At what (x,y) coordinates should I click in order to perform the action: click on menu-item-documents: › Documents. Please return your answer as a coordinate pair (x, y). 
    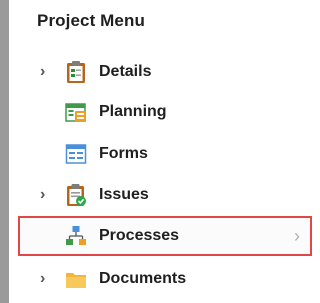
    Looking at the image, I should click on (165, 279).